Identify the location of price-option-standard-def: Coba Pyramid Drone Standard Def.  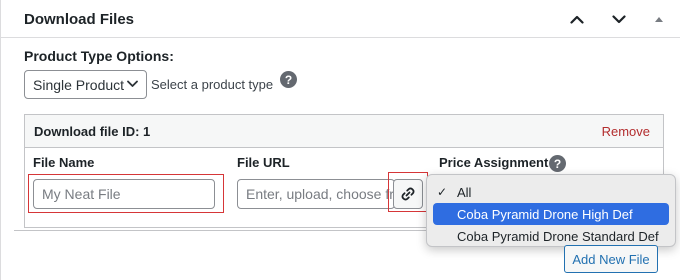
(551, 236).